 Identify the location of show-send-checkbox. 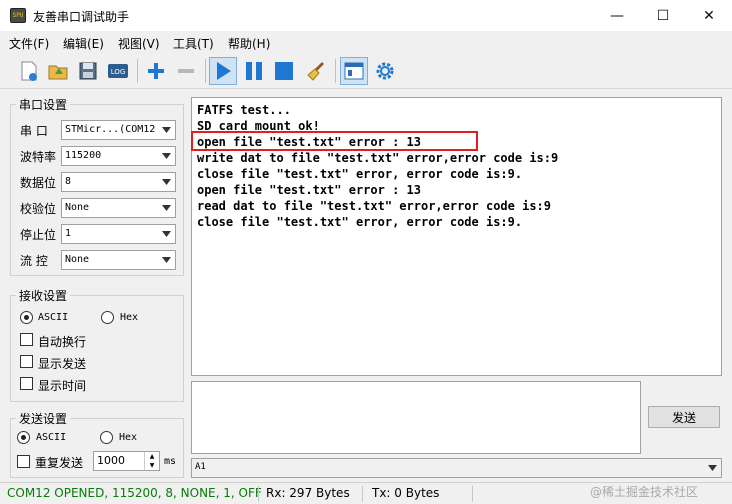
(26, 361).